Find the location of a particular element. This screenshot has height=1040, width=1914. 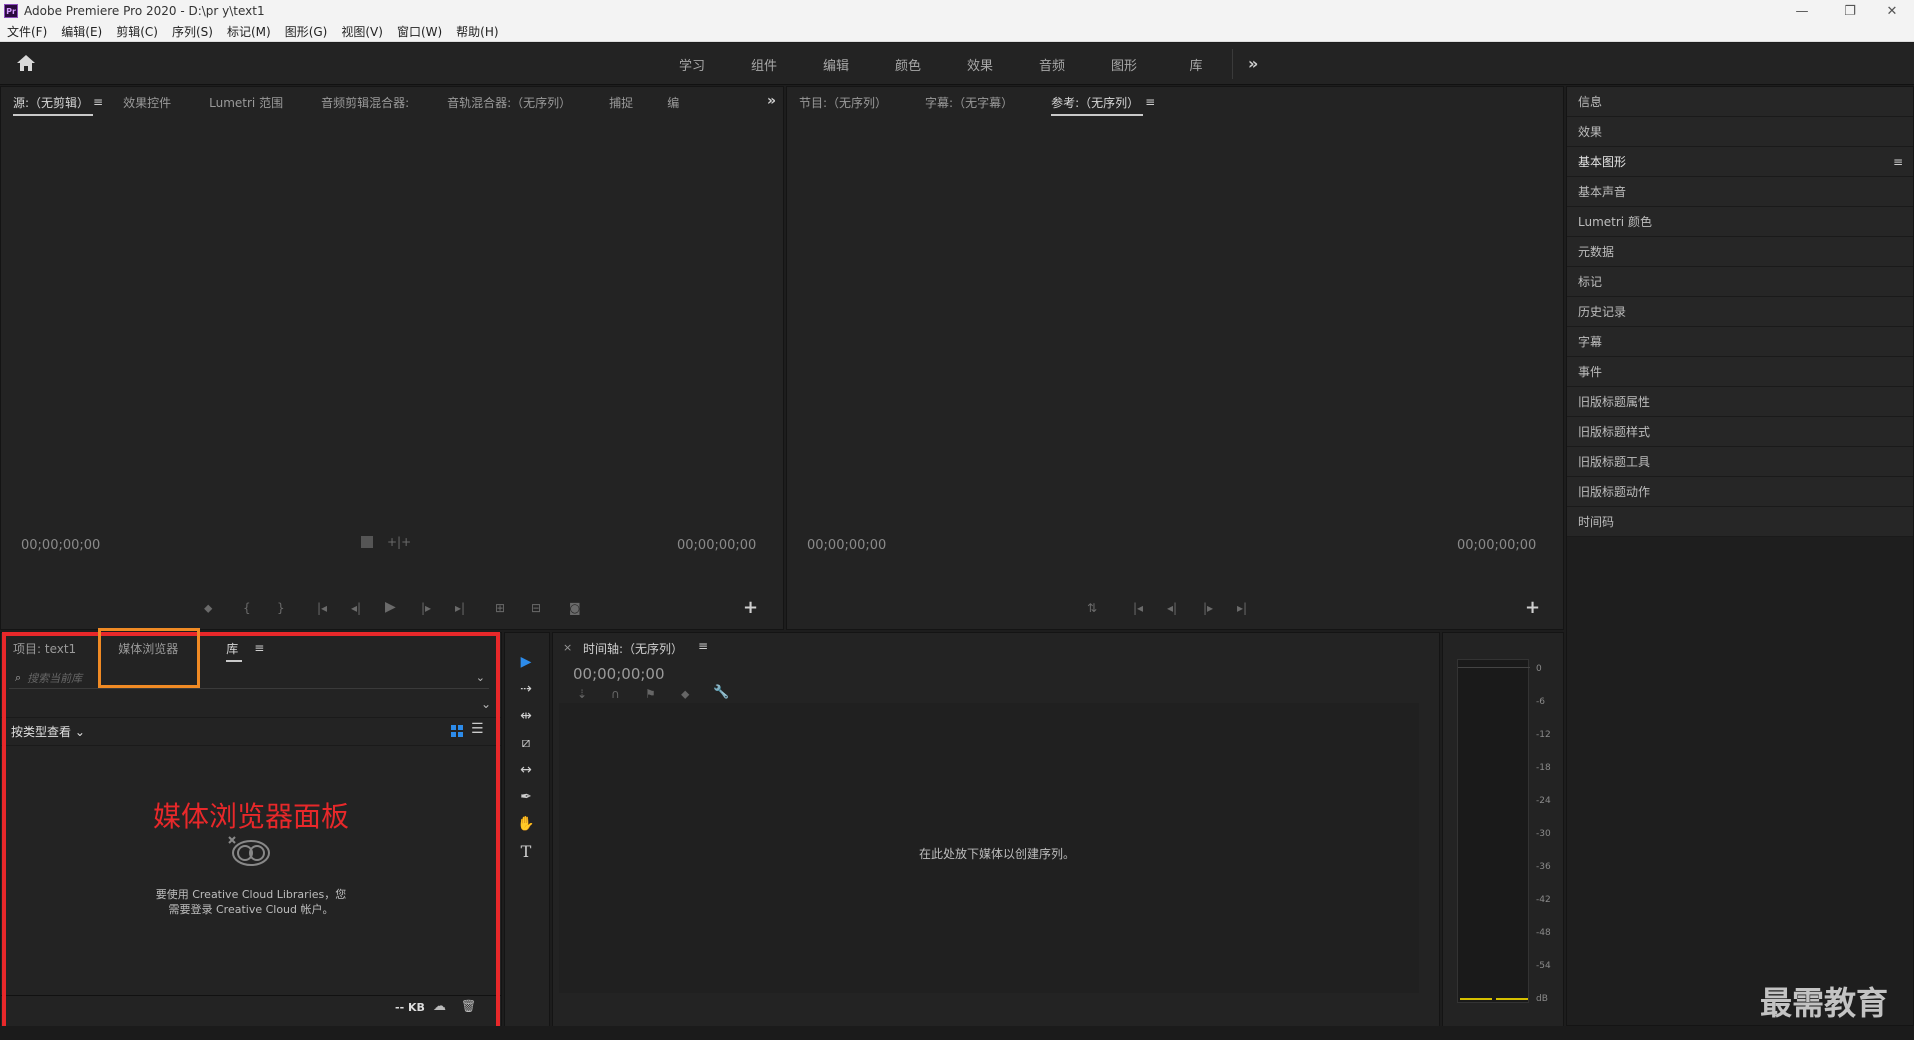

panel-events: 事件 is located at coordinates (1740, 372).